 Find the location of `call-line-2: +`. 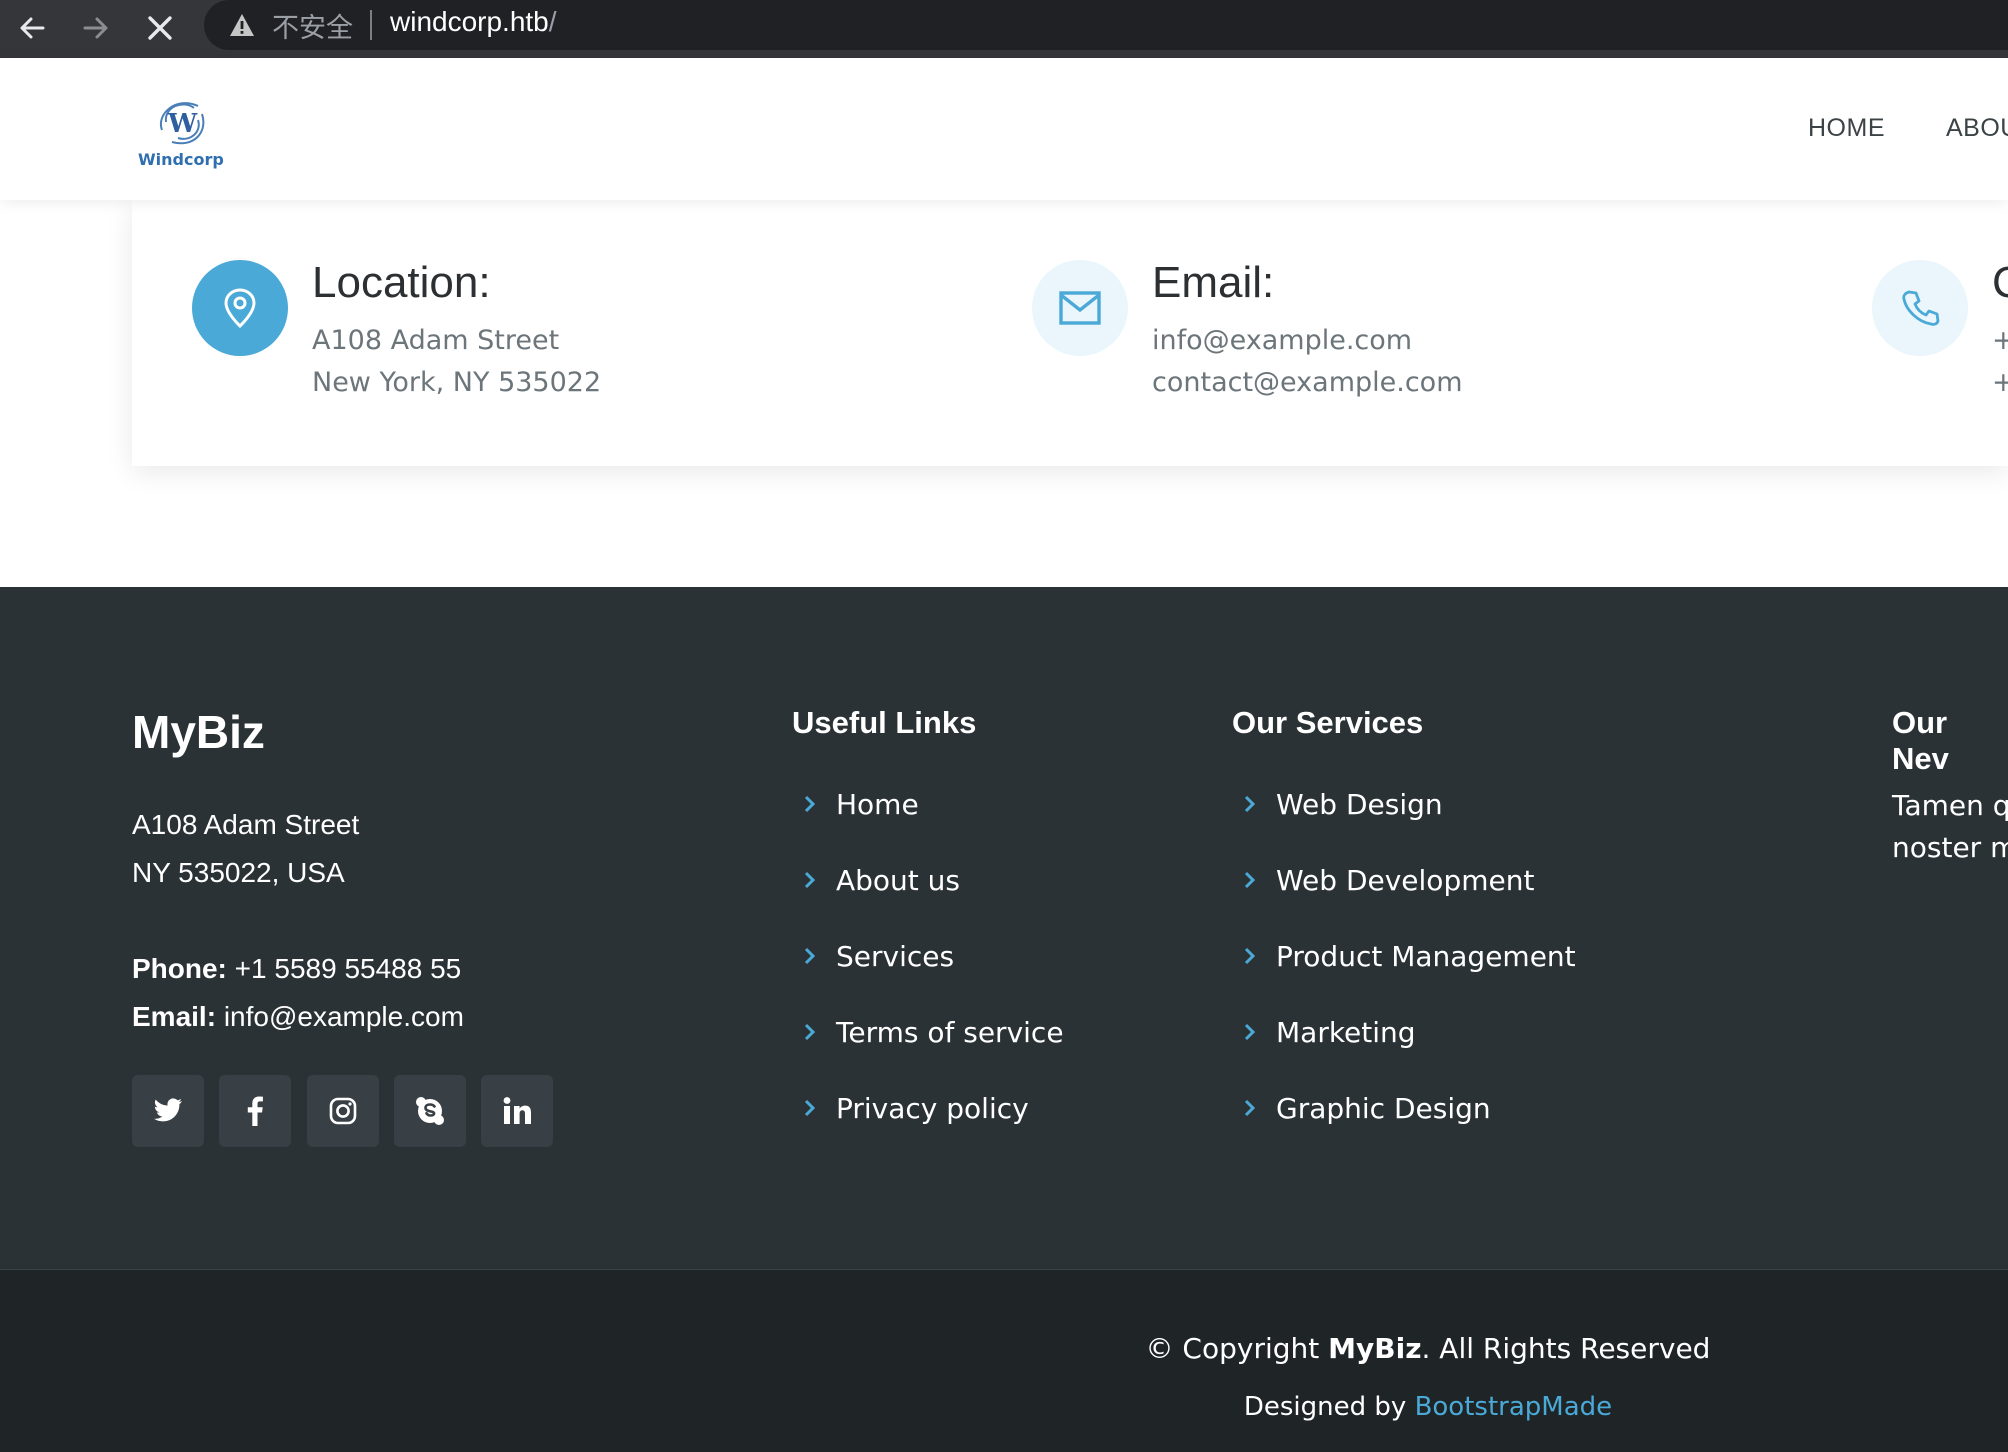

call-line-2: + is located at coordinates (2000, 382).